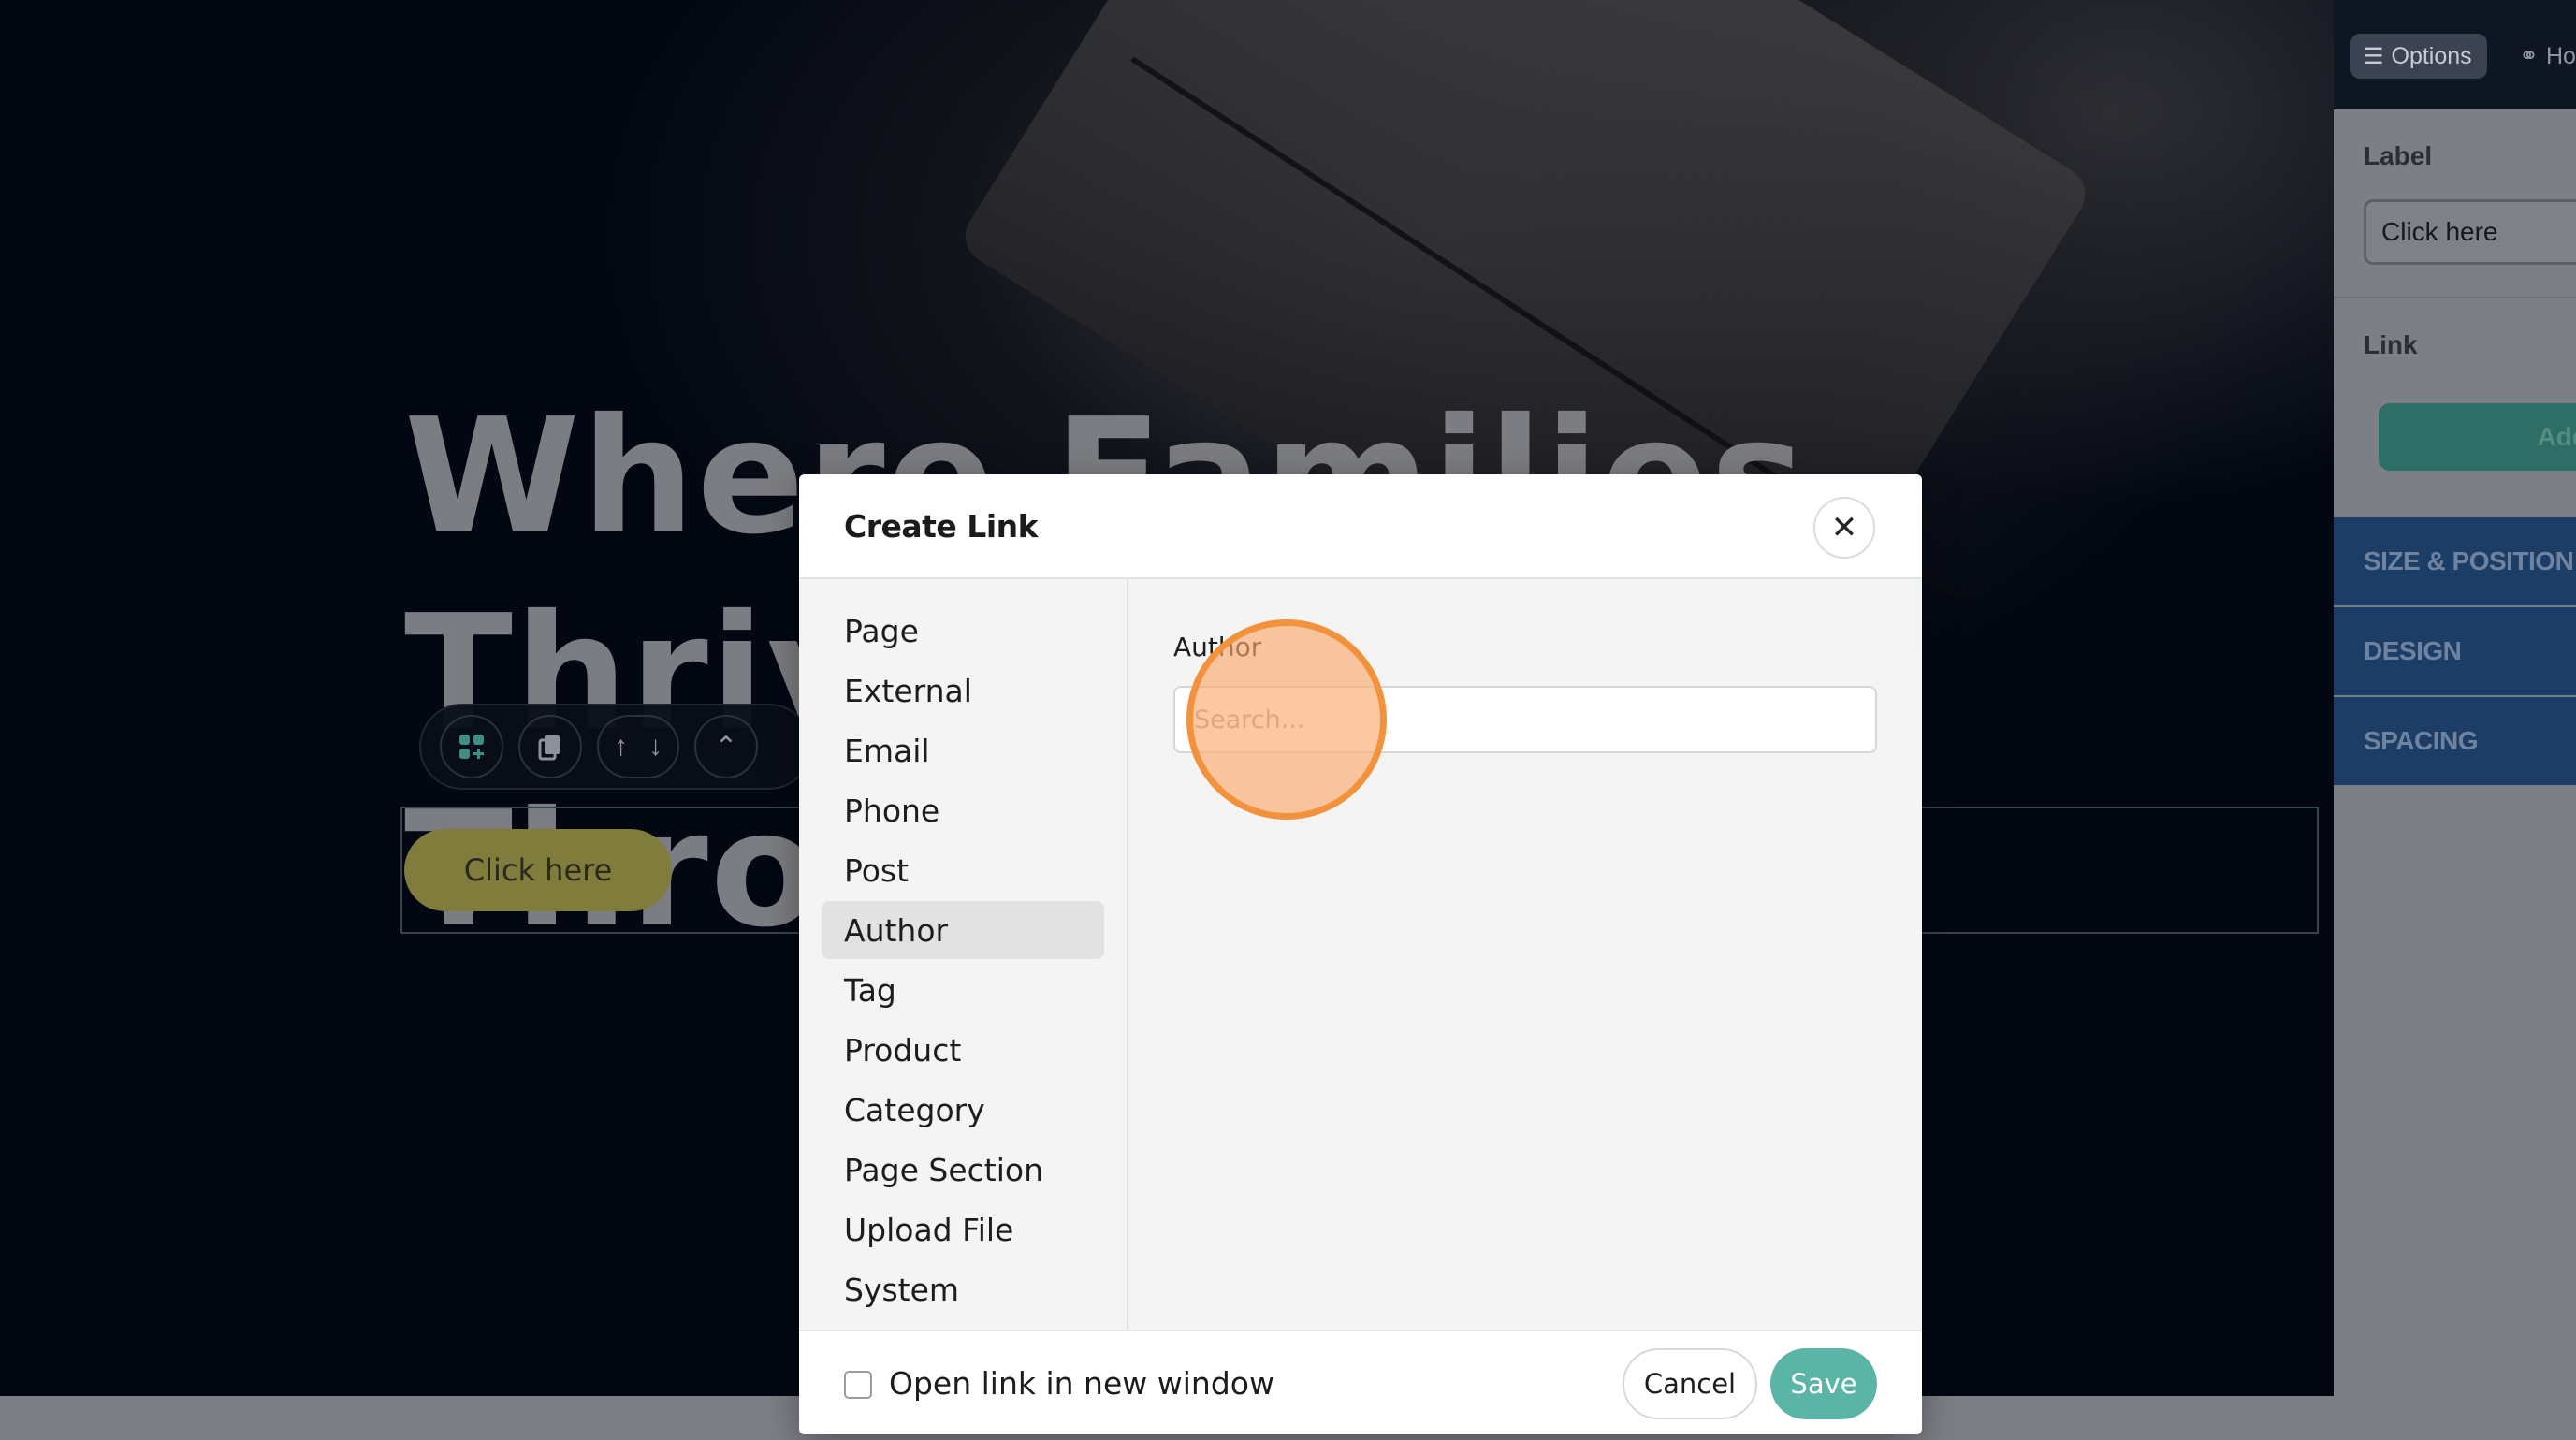  Describe the element at coordinates (638, 746) in the screenshot. I see `move-buttons: ↑ ↓` at that location.